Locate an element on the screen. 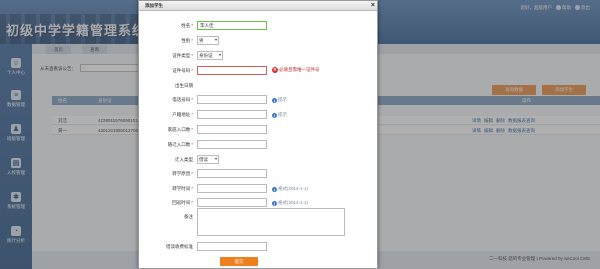 This screenshot has height=269, width=600. field-hukou: 户籍地址* i 提示 is located at coordinates (258, 115).